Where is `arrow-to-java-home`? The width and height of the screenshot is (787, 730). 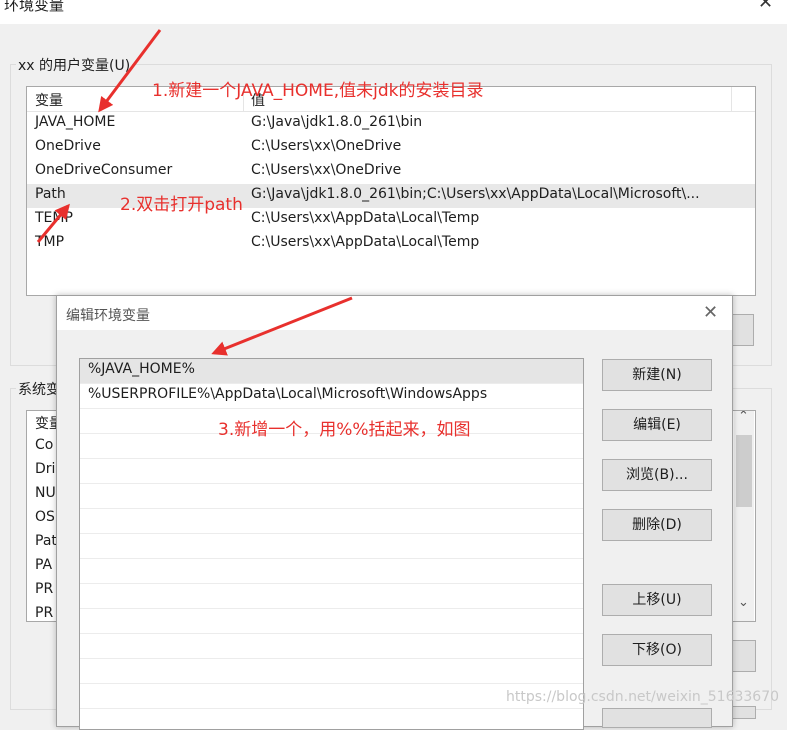 arrow-to-java-home is located at coordinates (130, 71).